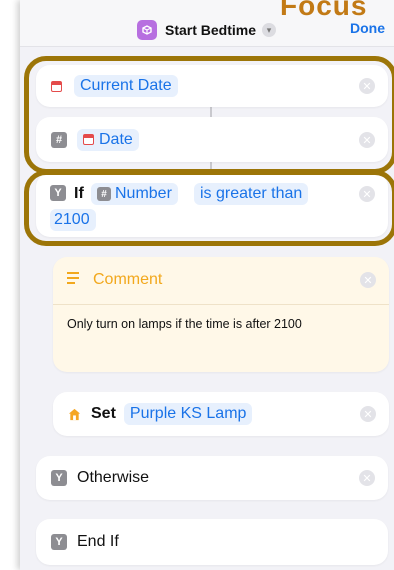 The width and height of the screenshot is (394, 570). I want to click on chevron-down-icon: ▾, so click(269, 30).